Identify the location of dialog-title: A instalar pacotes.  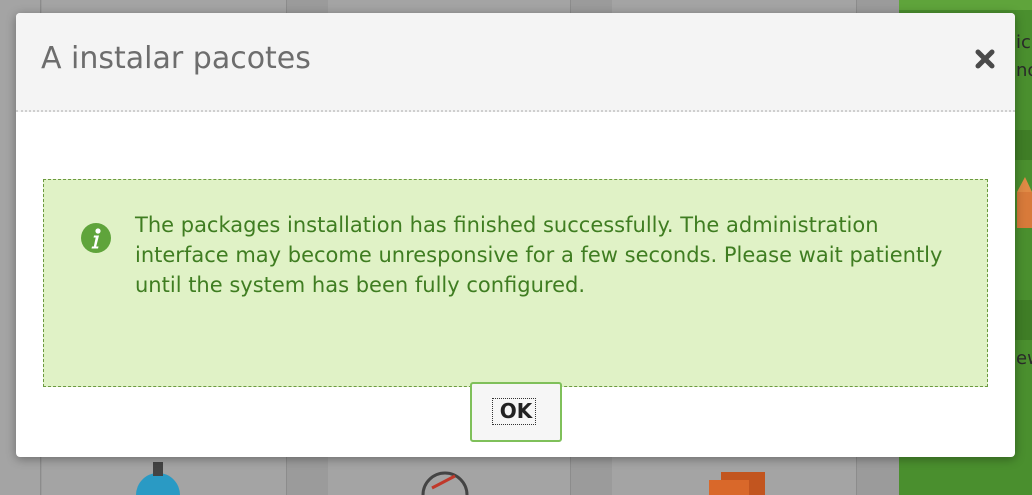
(176, 58).